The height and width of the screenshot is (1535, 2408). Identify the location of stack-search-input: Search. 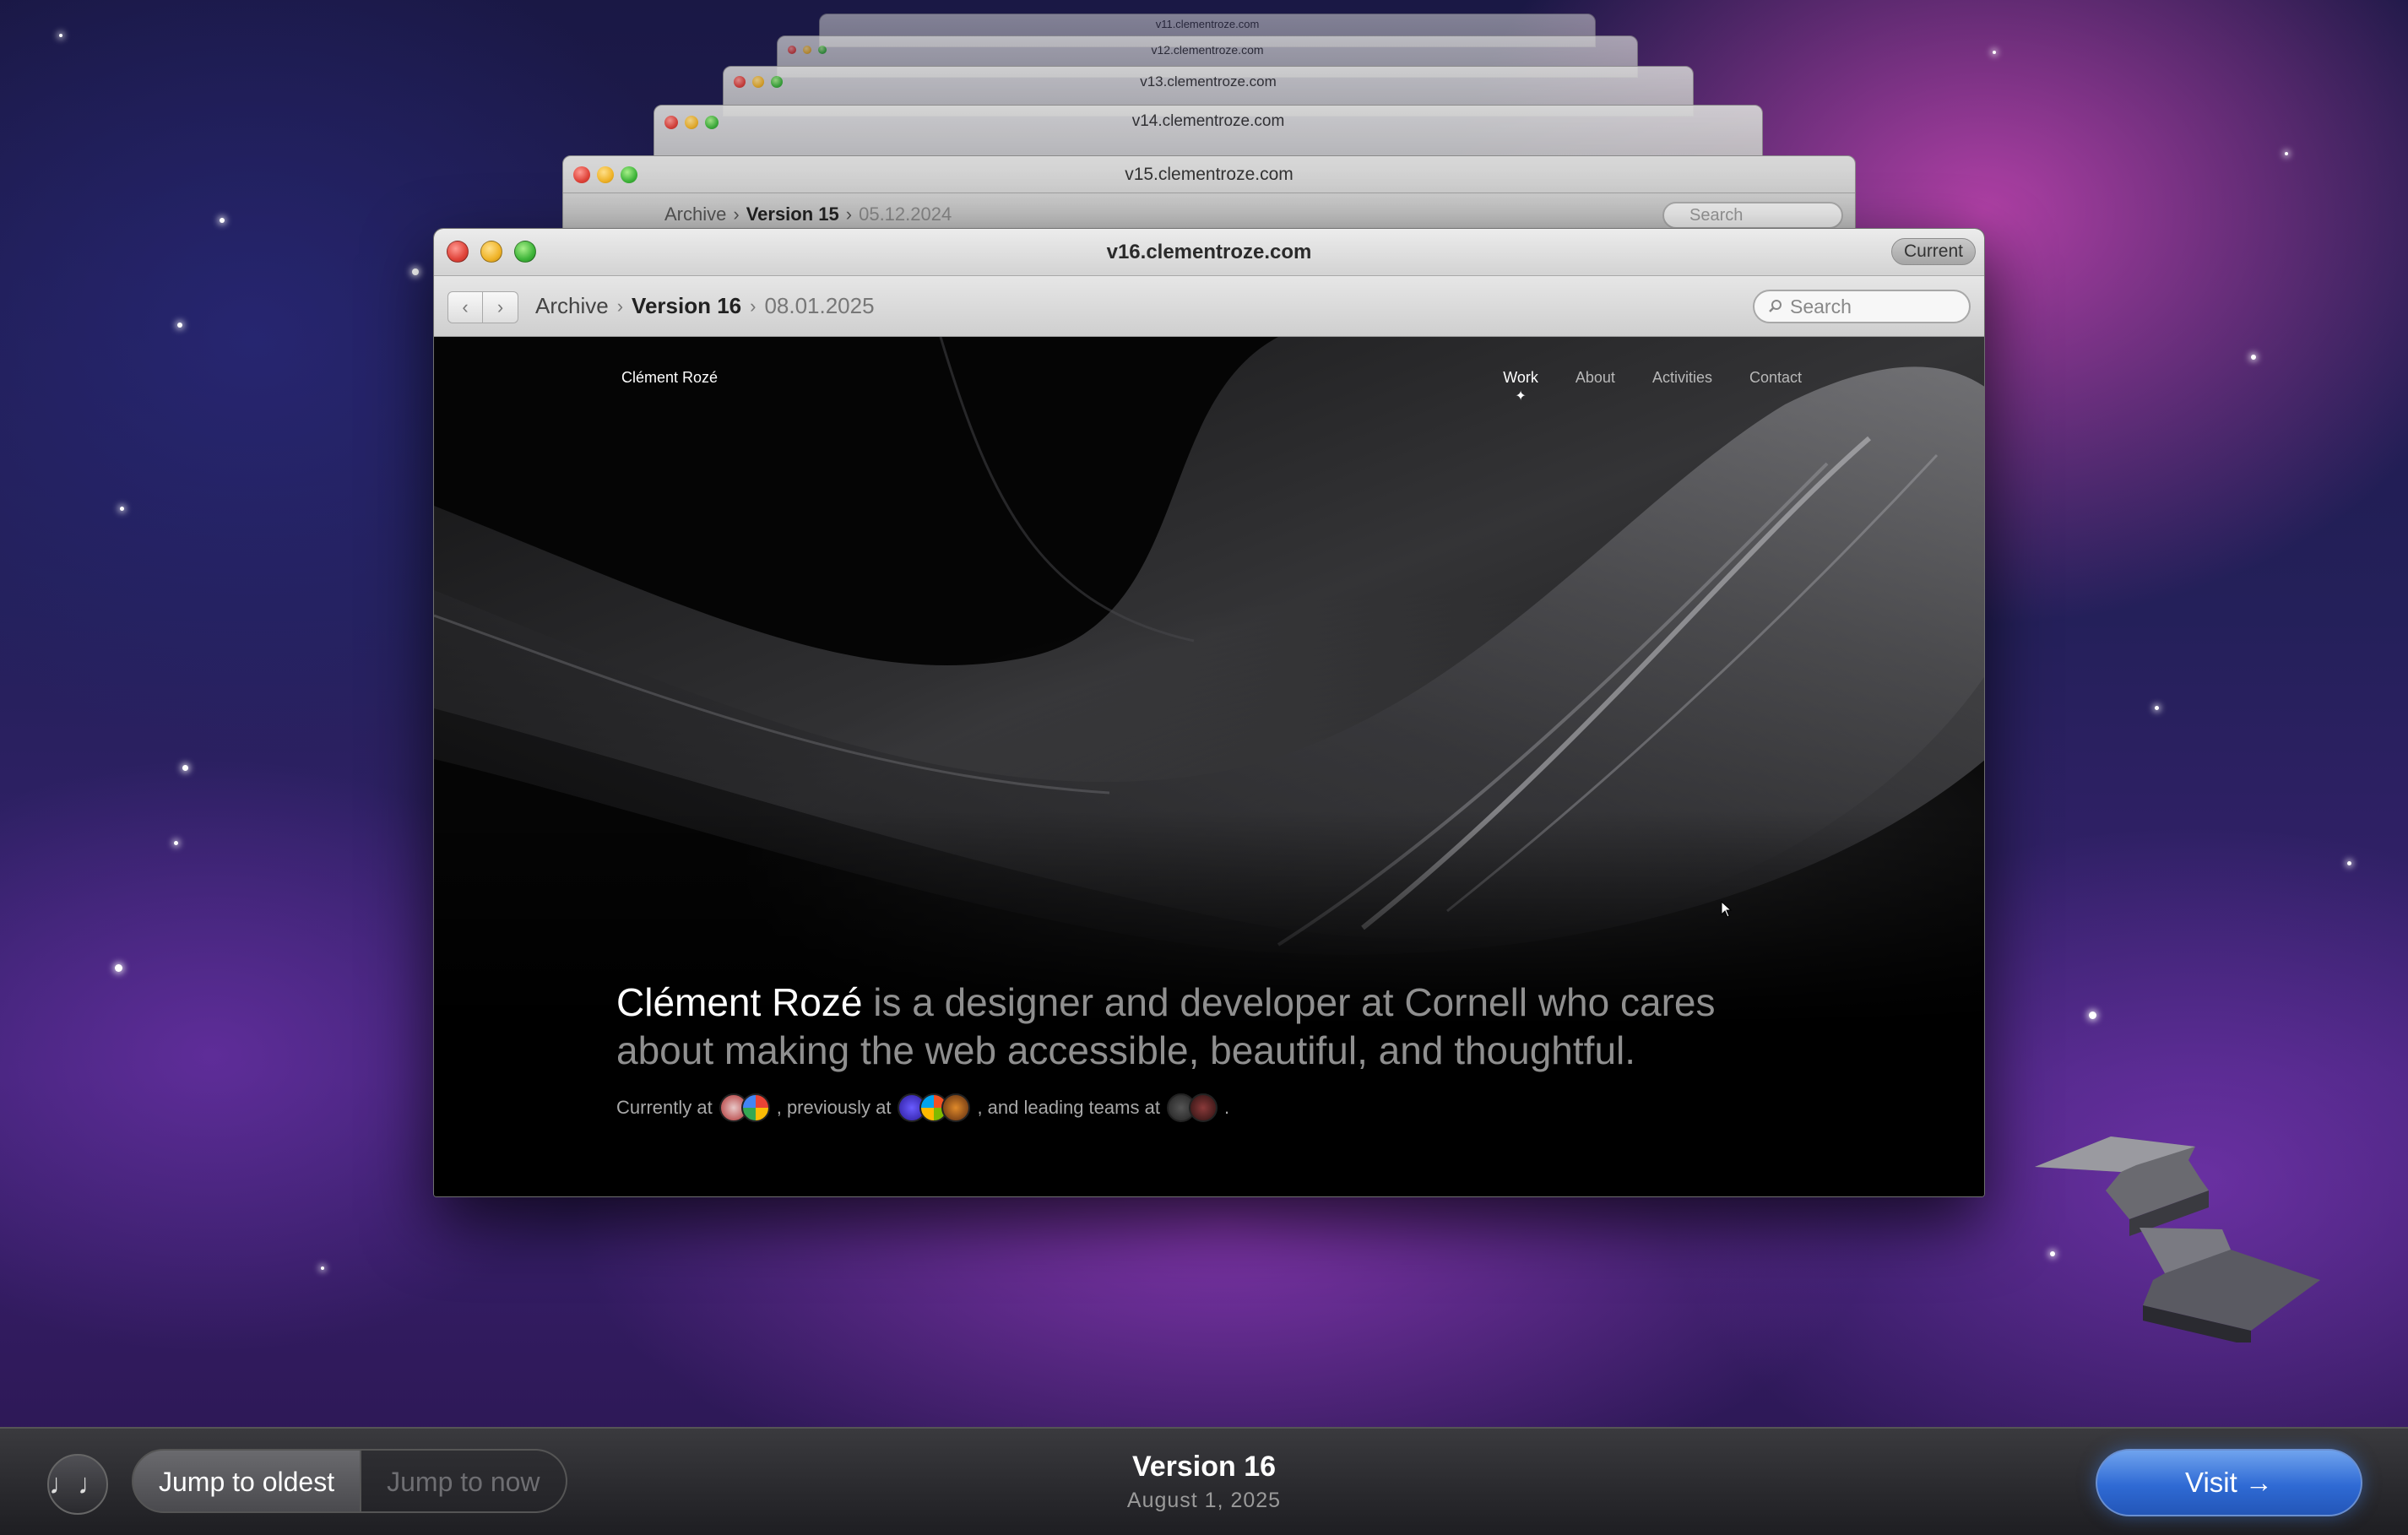
(1752, 215).